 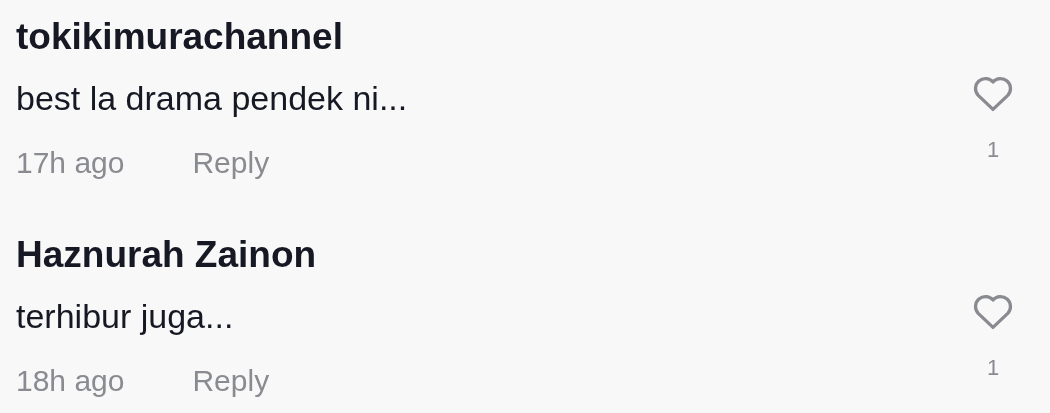 I want to click on username: Haznurah Zainon, so click(x=166, y=255).